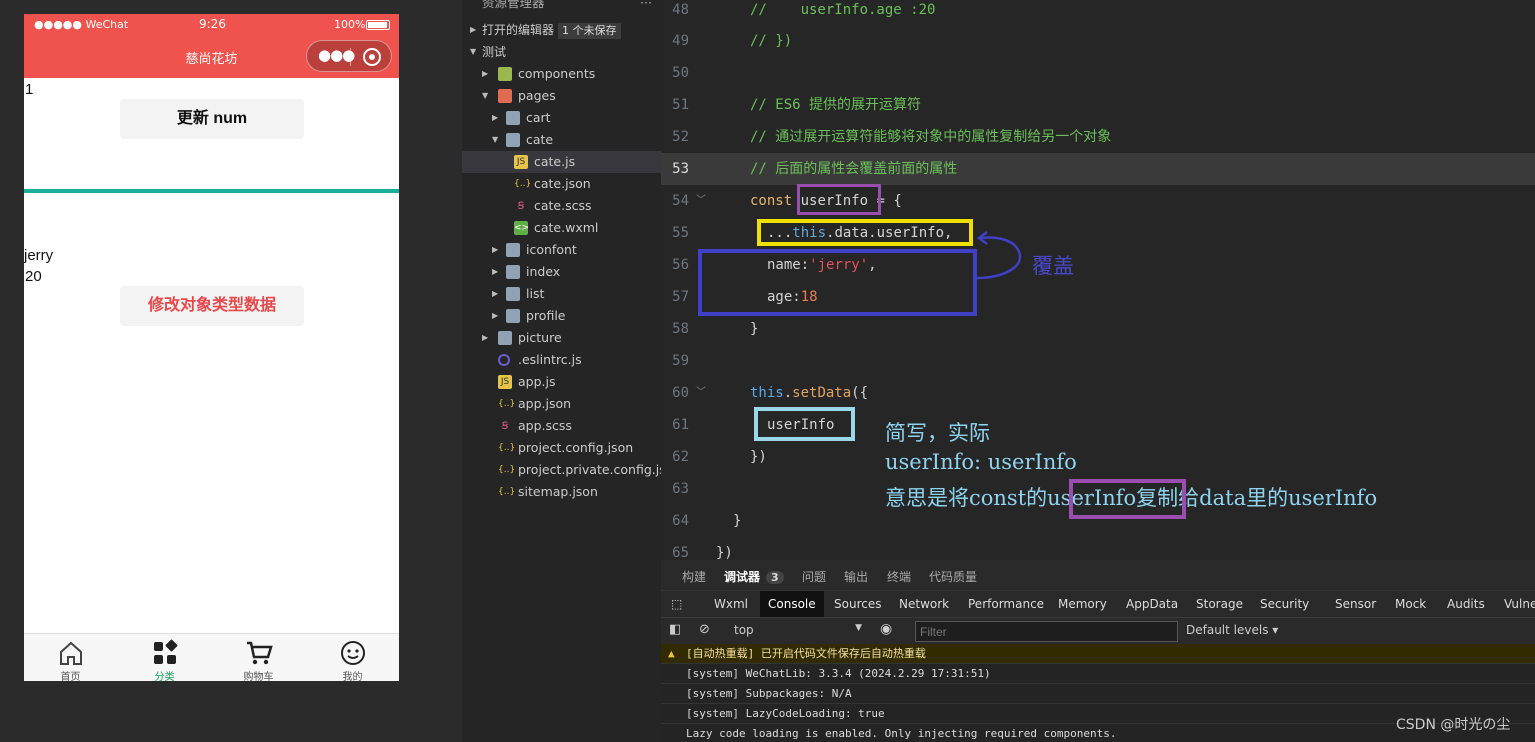 Image resolution: width=1535 pixels, height=742 pixels. What do you see at coordinates (1219, 604) in the screenshot?
I see `tab-storage: Storage` at bounding box center [1219, 604].